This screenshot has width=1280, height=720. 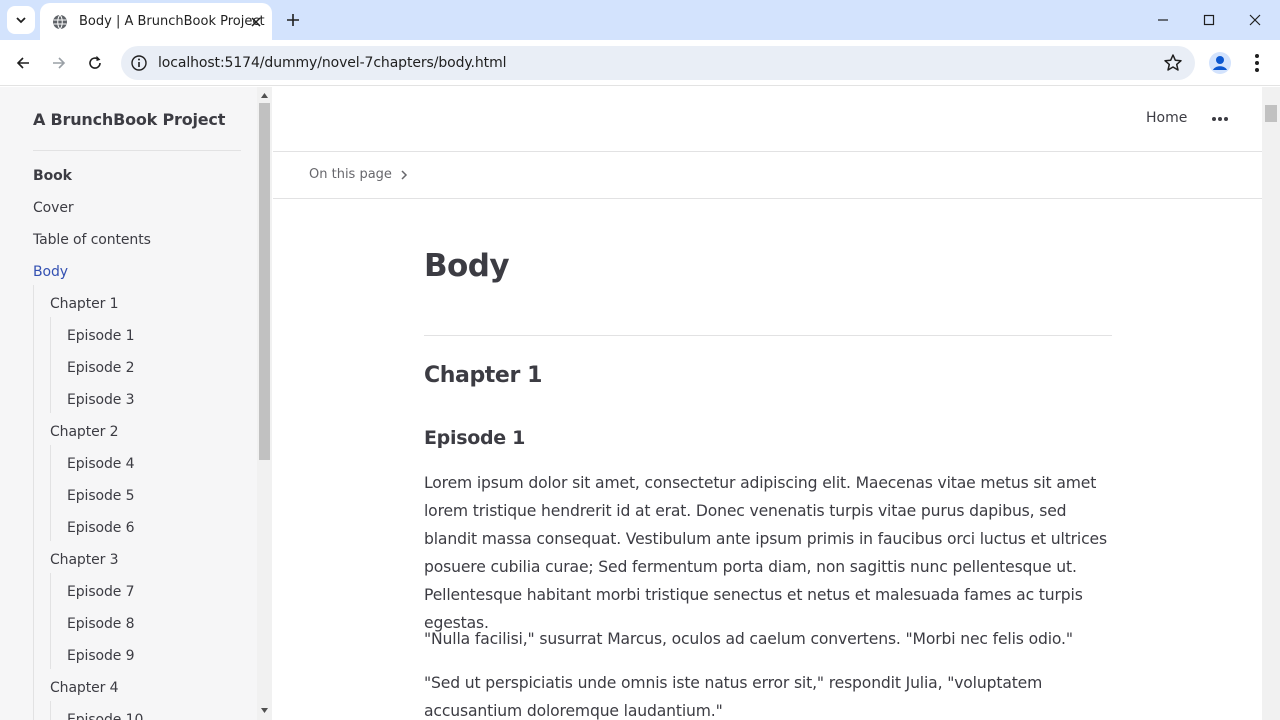 What do you see at coordinates (404, 175) in the screenshot?
I see `chevron-right-icon` at bounding box center [404, 175].